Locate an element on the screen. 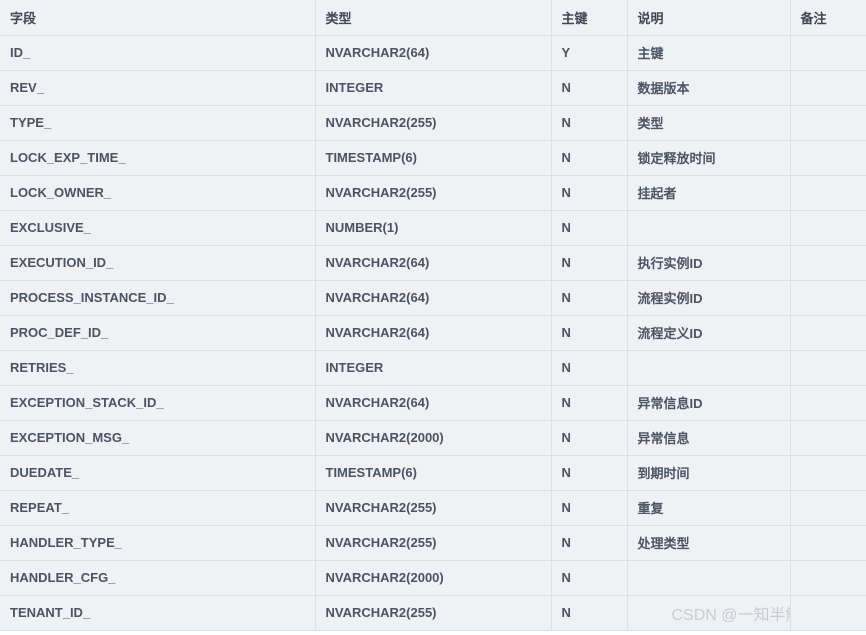 This screenshot has height=635, width=866. cell-desc: CSDN @一知半解仙 is located at coordinates (709, 613).